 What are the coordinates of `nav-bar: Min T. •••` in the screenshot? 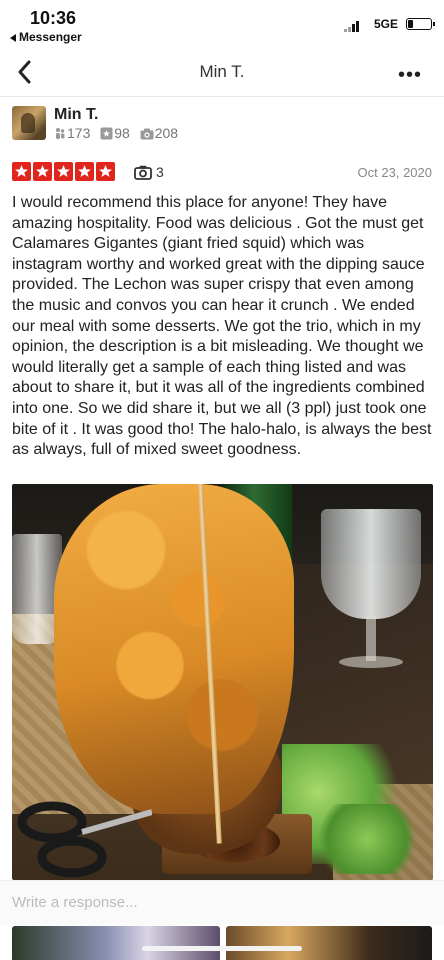 It's located at (222, 72).